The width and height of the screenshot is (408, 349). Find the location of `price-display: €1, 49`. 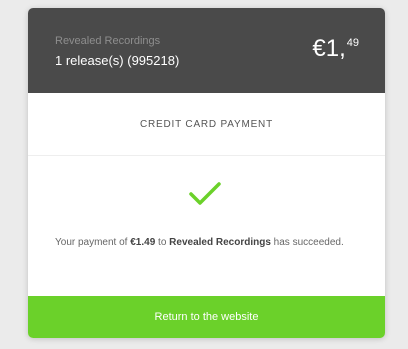

price-display: €1, 49 is located at coordinates (335, 49).